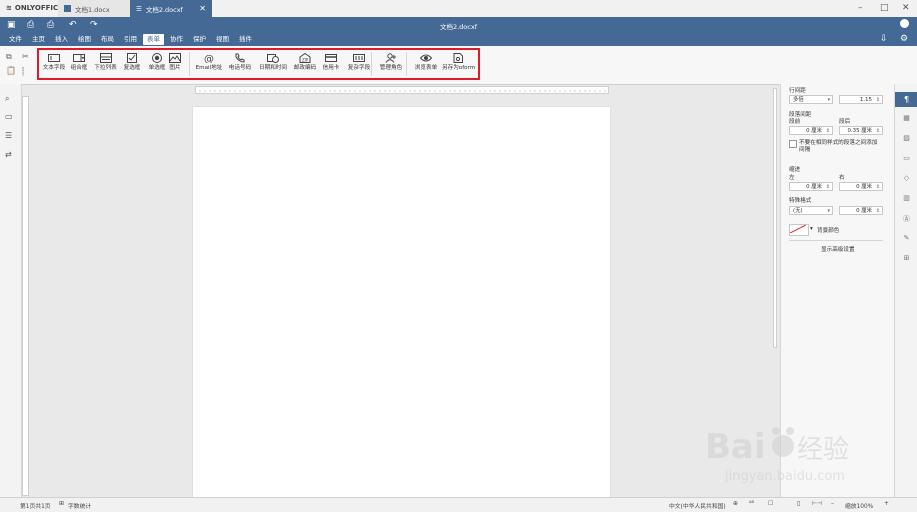 This screenshot has height=512, width=917. Describe the element at coordinates (79, 505) in the screenshot. I see `word-count-button: 字数统计` at that location.